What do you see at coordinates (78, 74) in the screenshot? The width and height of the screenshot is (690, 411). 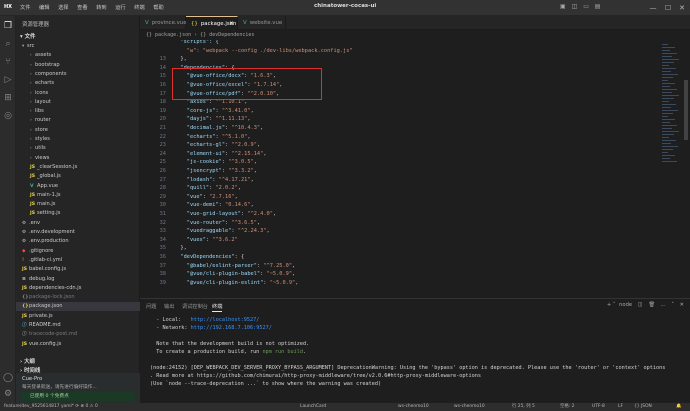 I see `folder-item: › components` at bounding box center [78, 74].